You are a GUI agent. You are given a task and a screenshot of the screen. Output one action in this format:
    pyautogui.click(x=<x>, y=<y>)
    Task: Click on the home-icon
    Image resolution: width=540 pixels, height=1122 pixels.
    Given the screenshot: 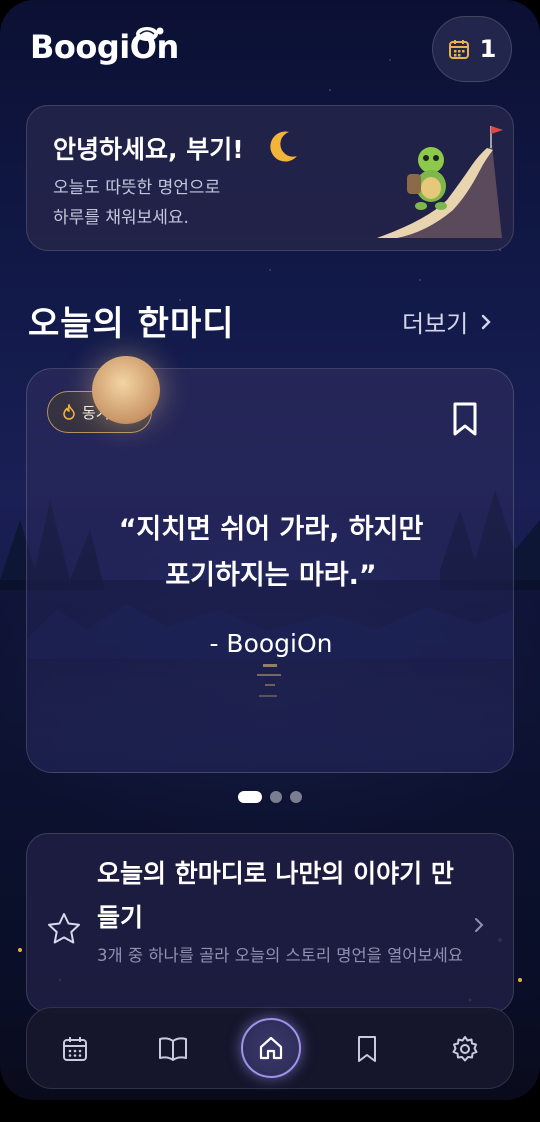 What is the action you would take?
    pyautogui.click(x=271, y=1048)
    